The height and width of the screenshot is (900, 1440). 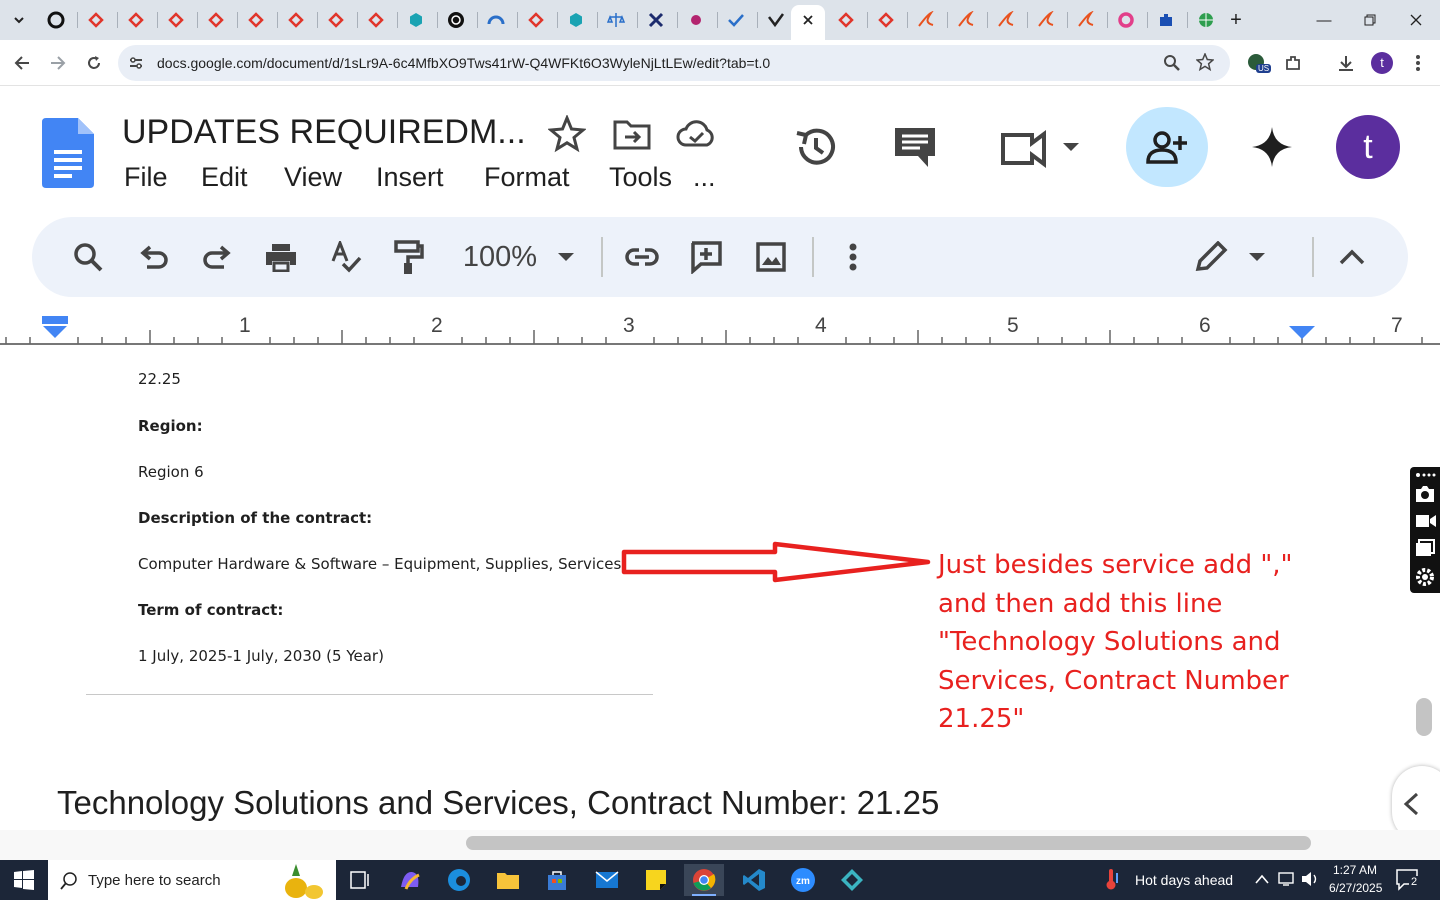 What do you see at coordinates (313, 177) in the screenshot?
I see `menu-view: View` at bounding box center [313, 177].